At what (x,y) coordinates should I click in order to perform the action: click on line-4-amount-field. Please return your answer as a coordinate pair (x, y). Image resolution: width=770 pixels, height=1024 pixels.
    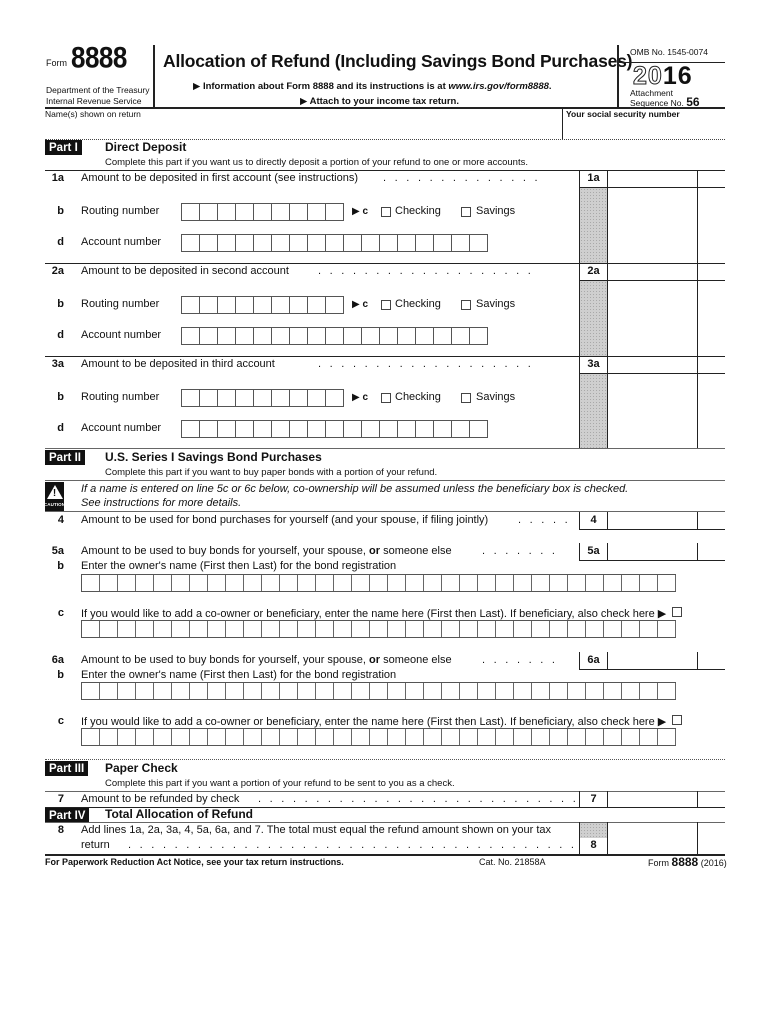
    Looking at the image, I should click on (652, 520).